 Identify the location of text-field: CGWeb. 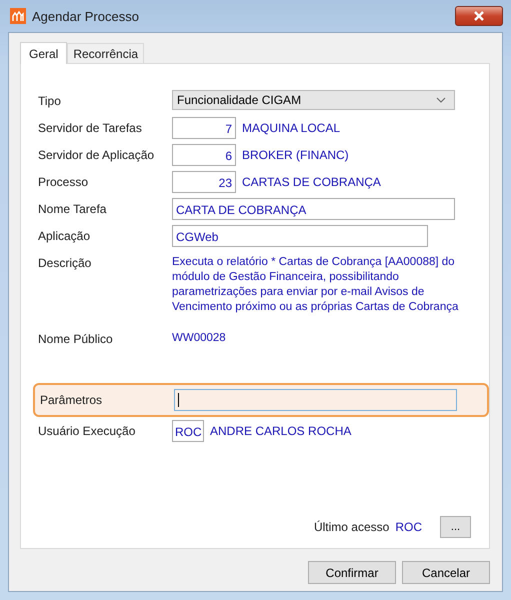
(300, 236).